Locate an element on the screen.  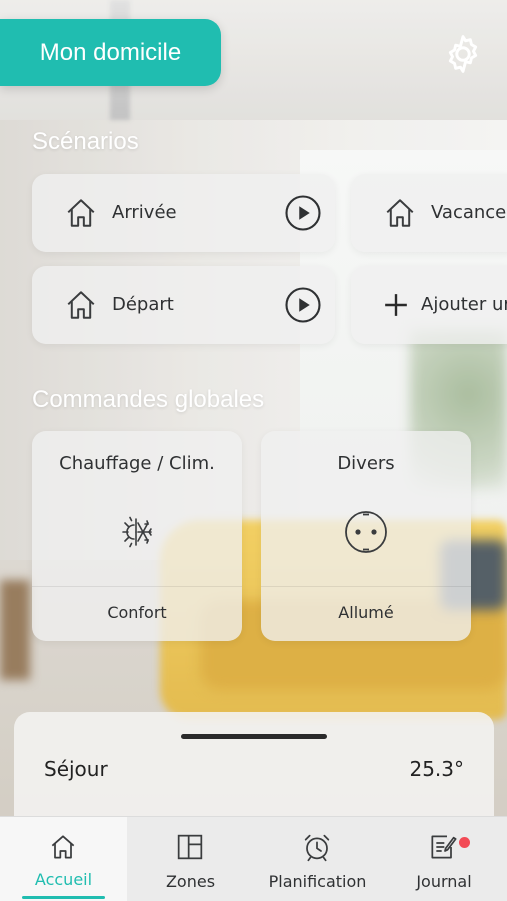
heat-cool-icon is located at coordinates (137, 532).